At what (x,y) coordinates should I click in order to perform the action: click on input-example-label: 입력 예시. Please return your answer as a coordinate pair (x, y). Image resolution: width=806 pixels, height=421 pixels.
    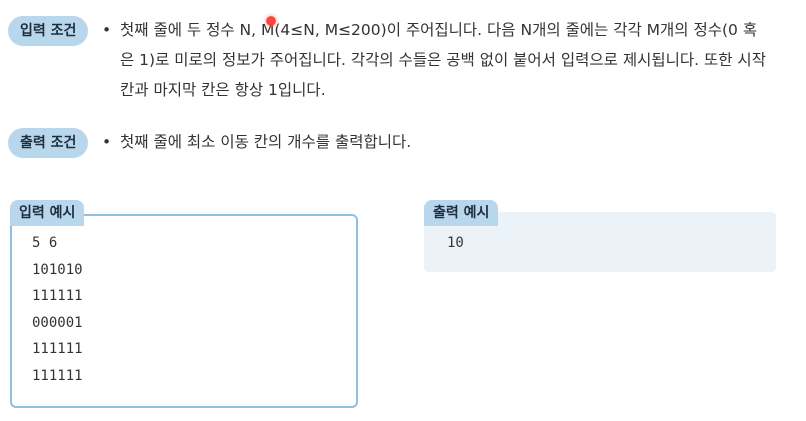
    Looking at the image, I should click on (47, 213).